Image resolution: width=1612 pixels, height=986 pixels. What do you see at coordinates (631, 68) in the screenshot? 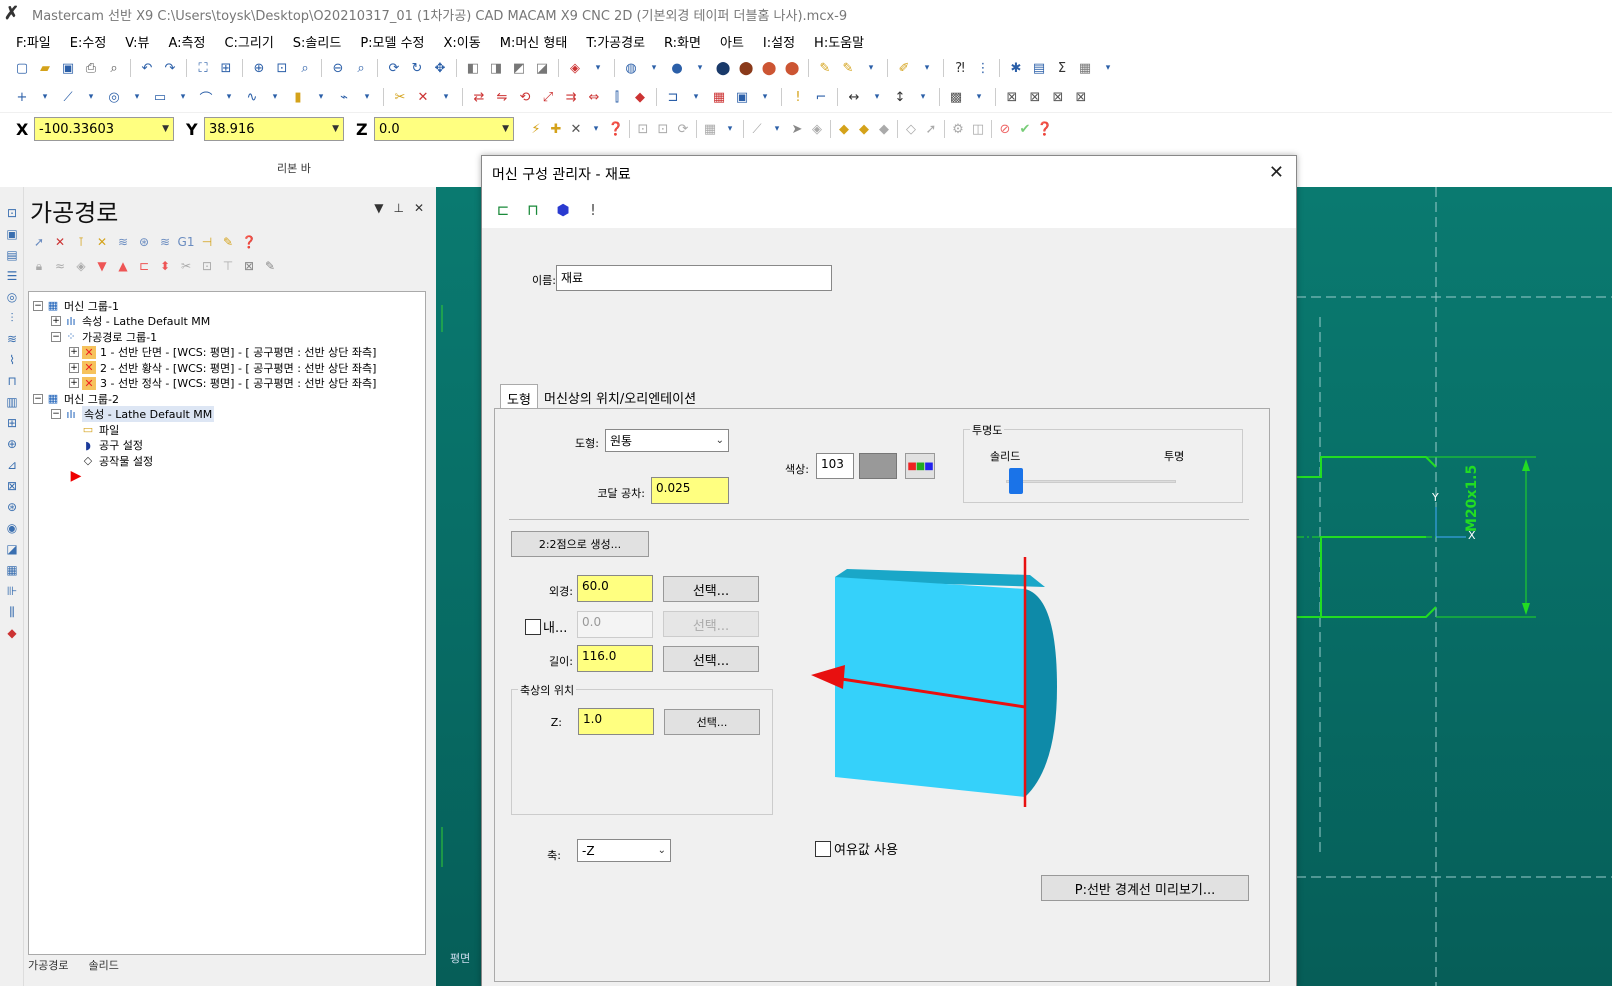
I see `wireframe-icon: ◍` at bounding box center [631, 68].